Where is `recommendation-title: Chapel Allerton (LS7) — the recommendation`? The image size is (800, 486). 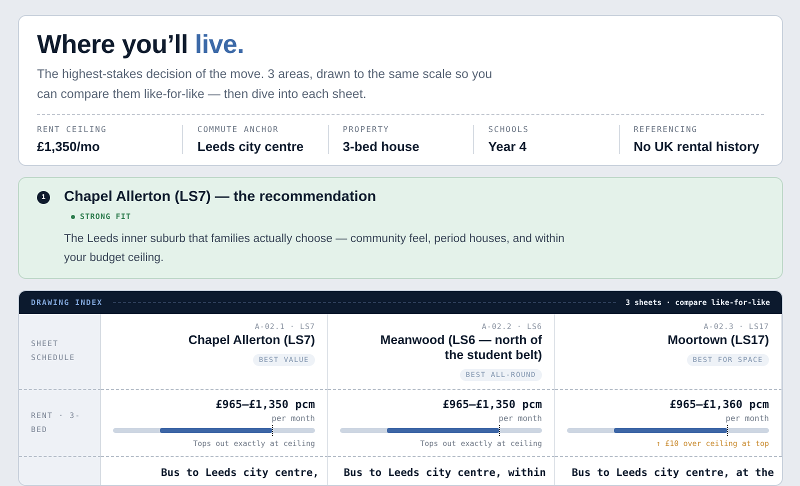 recommendation-title: Chapel Allerton (LS7) — the recommendation is located at coordinates (220, 197).